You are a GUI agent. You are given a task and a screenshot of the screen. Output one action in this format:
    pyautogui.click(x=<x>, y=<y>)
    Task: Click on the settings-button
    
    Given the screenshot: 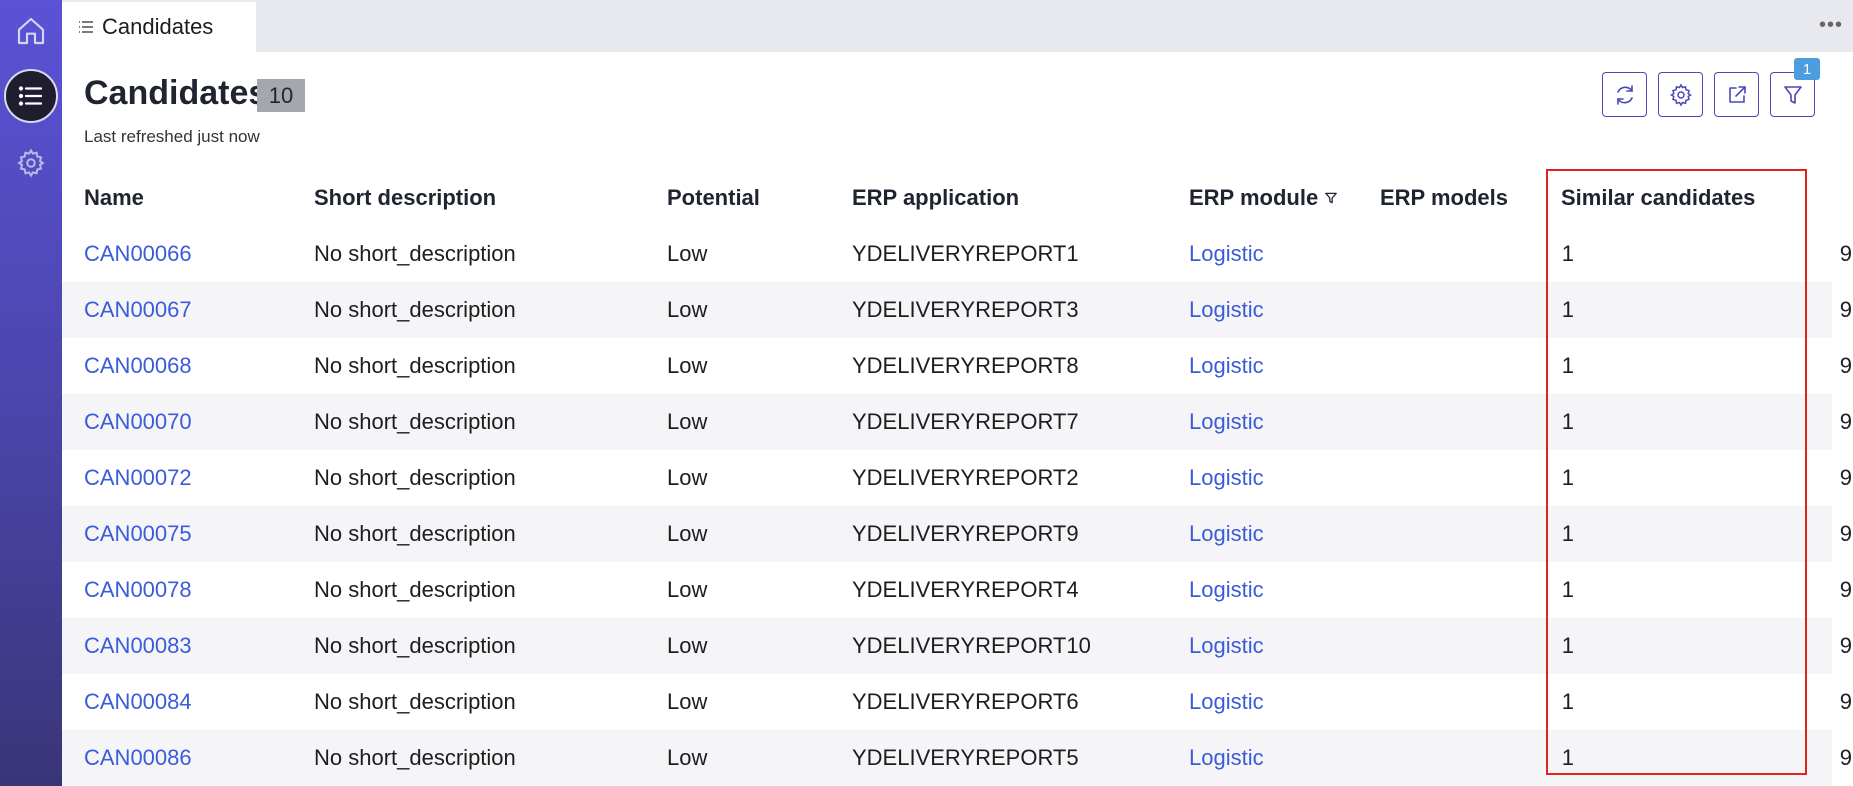 What is the action you would take?
    pyautogui.click(x=1680, y=94)
    